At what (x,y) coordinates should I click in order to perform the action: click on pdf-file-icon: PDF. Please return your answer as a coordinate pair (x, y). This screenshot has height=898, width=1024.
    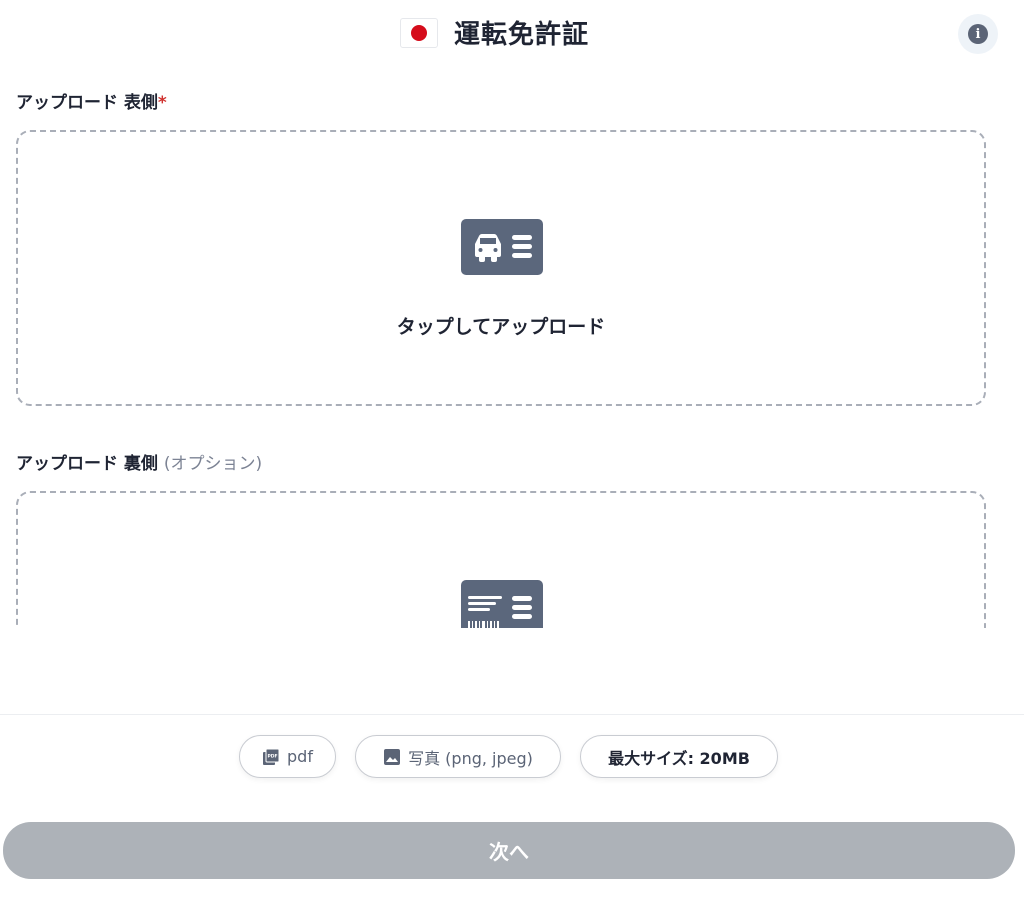
    Looking at the image, I should click on (271, 756).